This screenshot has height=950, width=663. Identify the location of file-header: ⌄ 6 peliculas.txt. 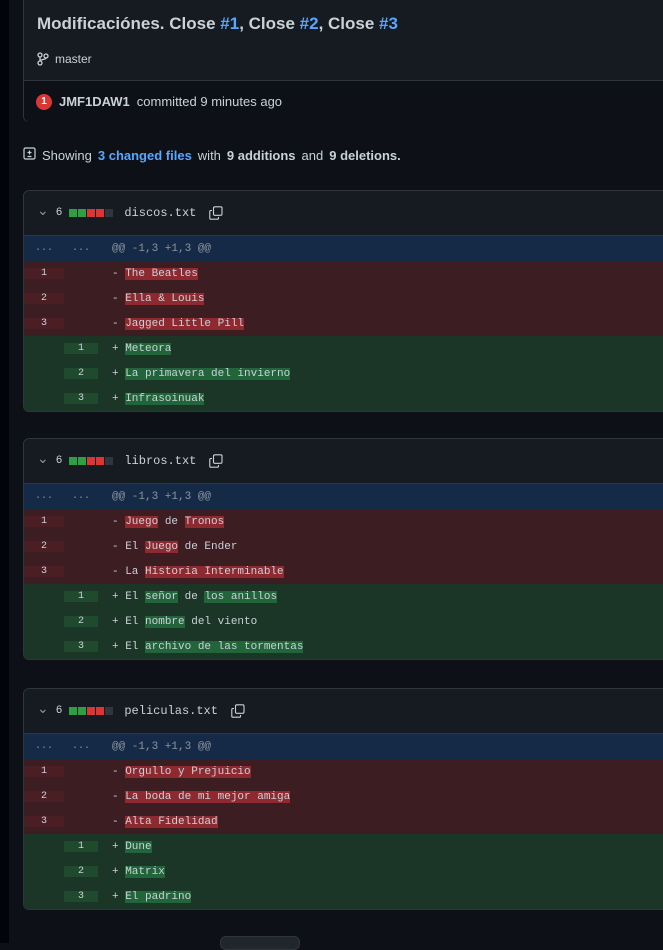
(343, 711).